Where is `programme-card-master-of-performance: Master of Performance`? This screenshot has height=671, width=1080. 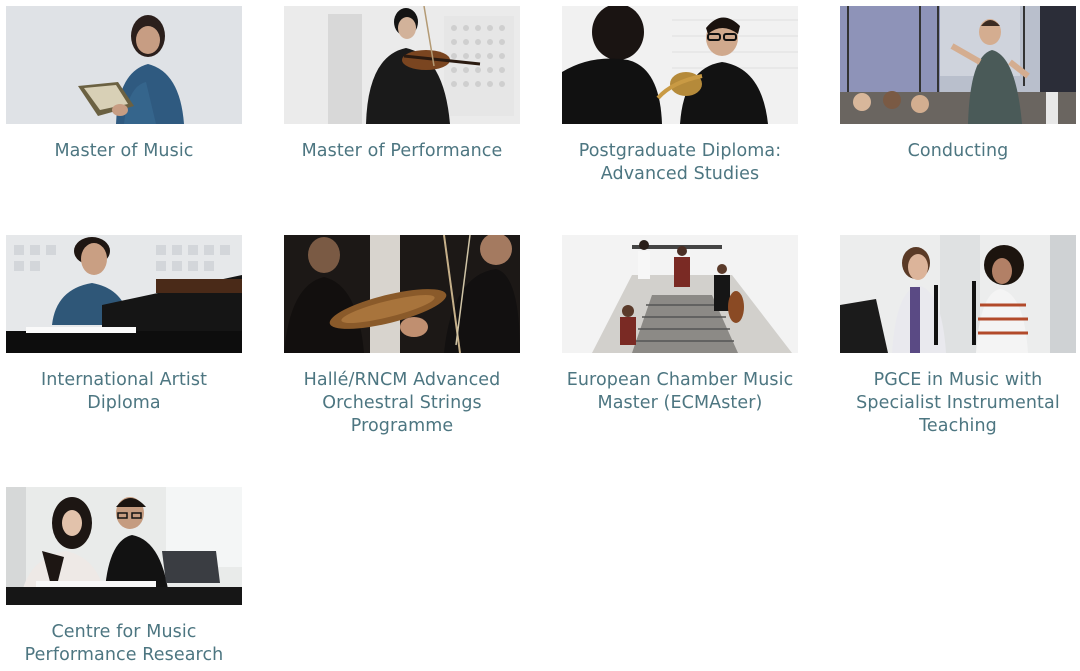
programme-card-master-of-performance: Master of Performance is located at coordinates (402, 84).